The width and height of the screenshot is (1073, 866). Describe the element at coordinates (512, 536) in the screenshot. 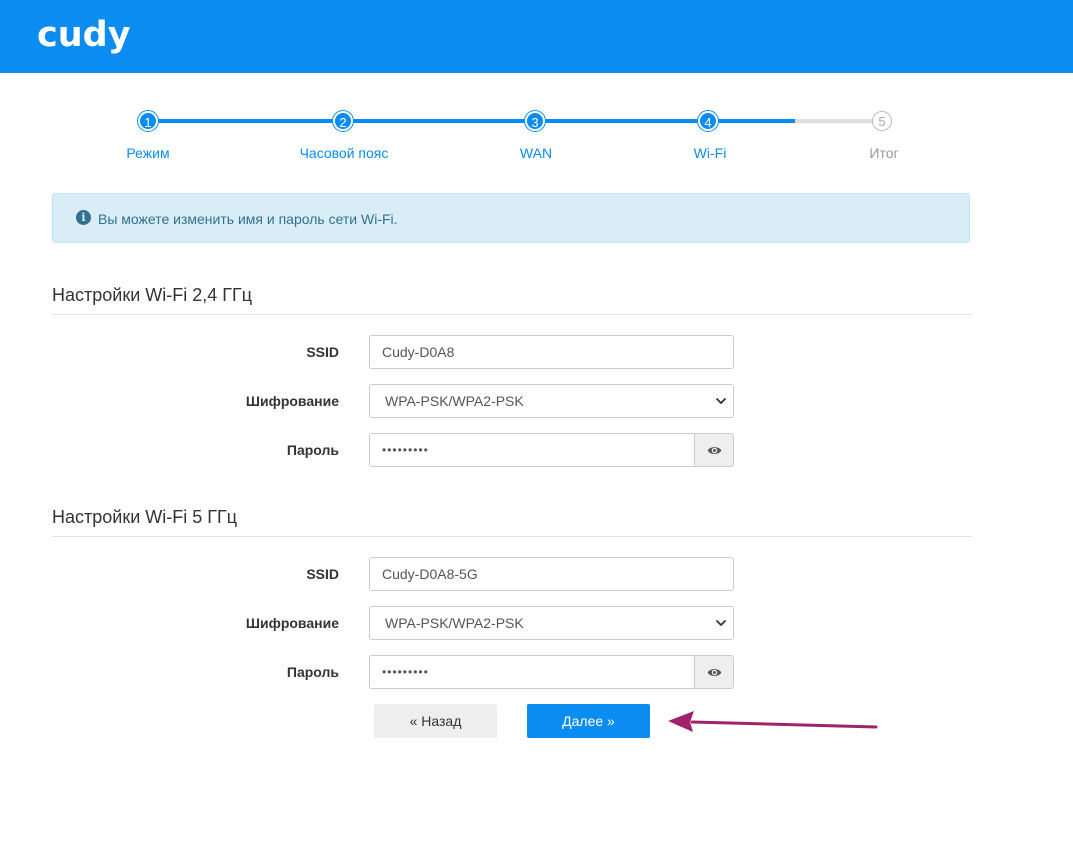

I see `wifi-5-divider` at that location.